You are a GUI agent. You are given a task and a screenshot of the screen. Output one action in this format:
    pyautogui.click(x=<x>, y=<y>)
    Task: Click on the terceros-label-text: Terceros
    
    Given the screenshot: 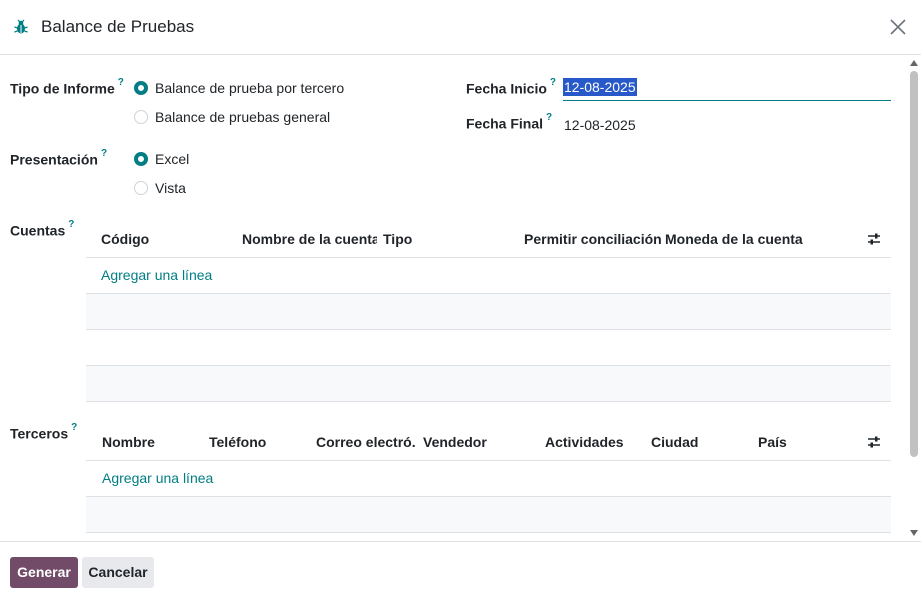 What is the action you would take?
    pyautogui.click(x=39, y=433)
    